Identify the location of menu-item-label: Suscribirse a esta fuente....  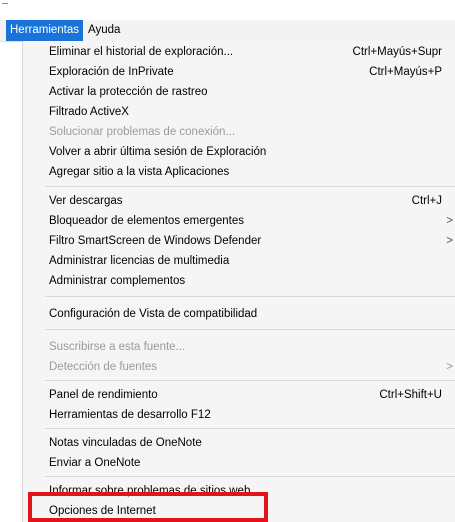
(117, 347).